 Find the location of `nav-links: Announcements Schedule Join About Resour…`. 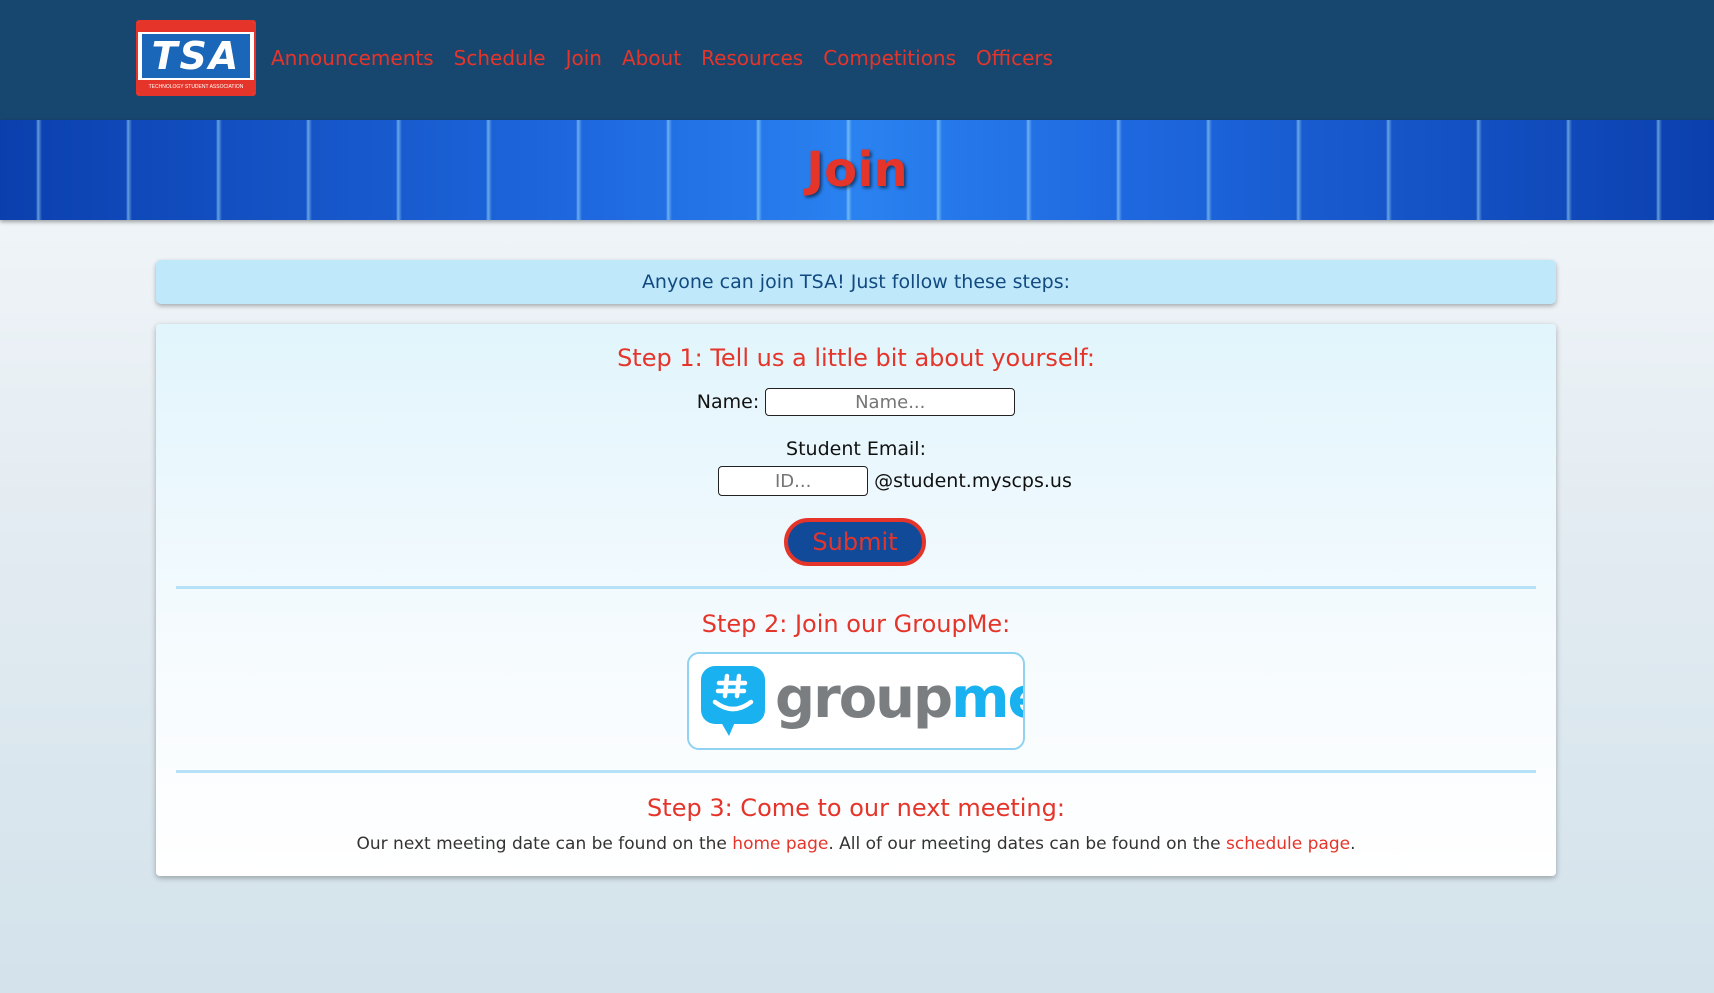

nav-links: Announcements Schedule Join About Resour… is located at coordinates (672, 61).